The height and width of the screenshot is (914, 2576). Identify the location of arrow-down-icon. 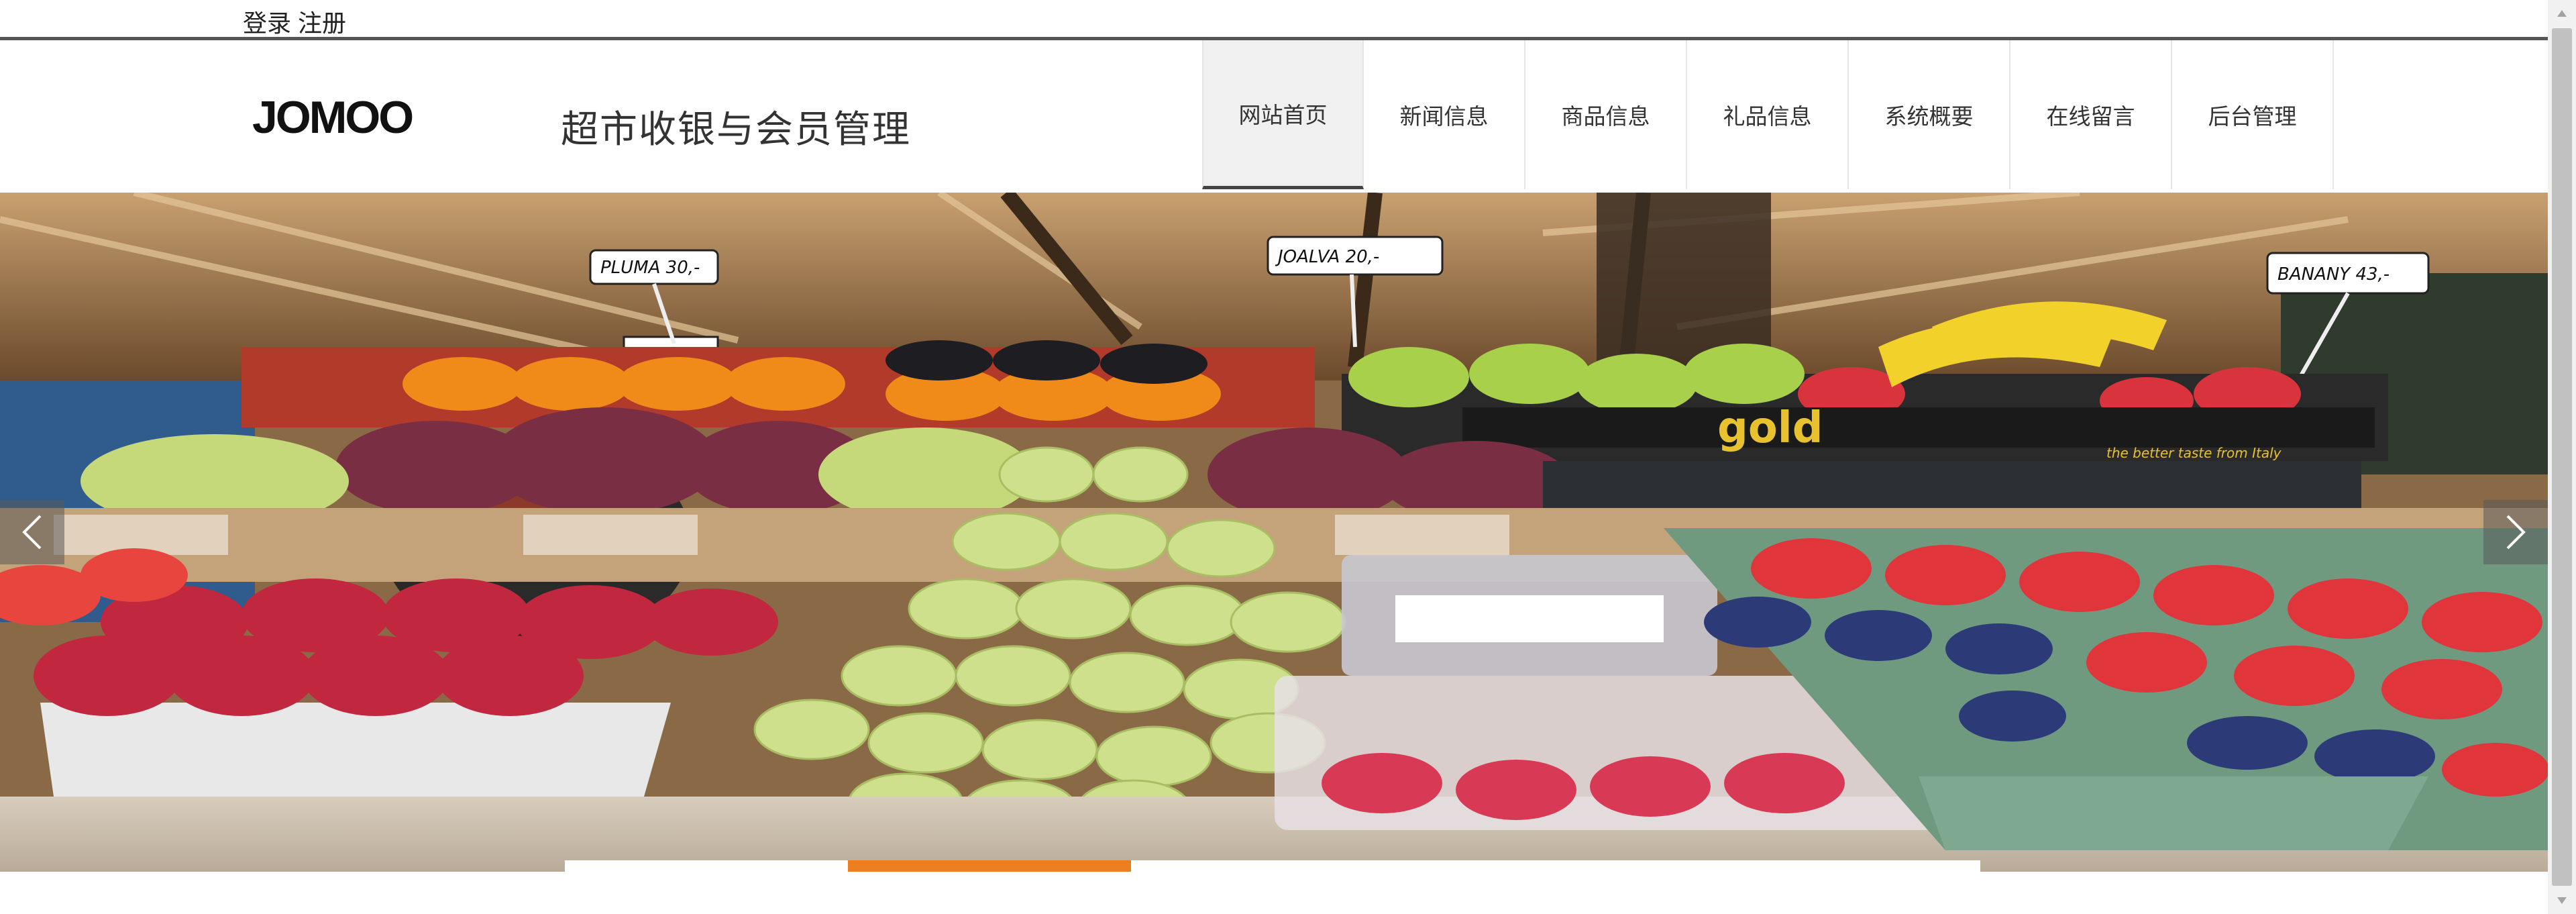
(2562, 900).